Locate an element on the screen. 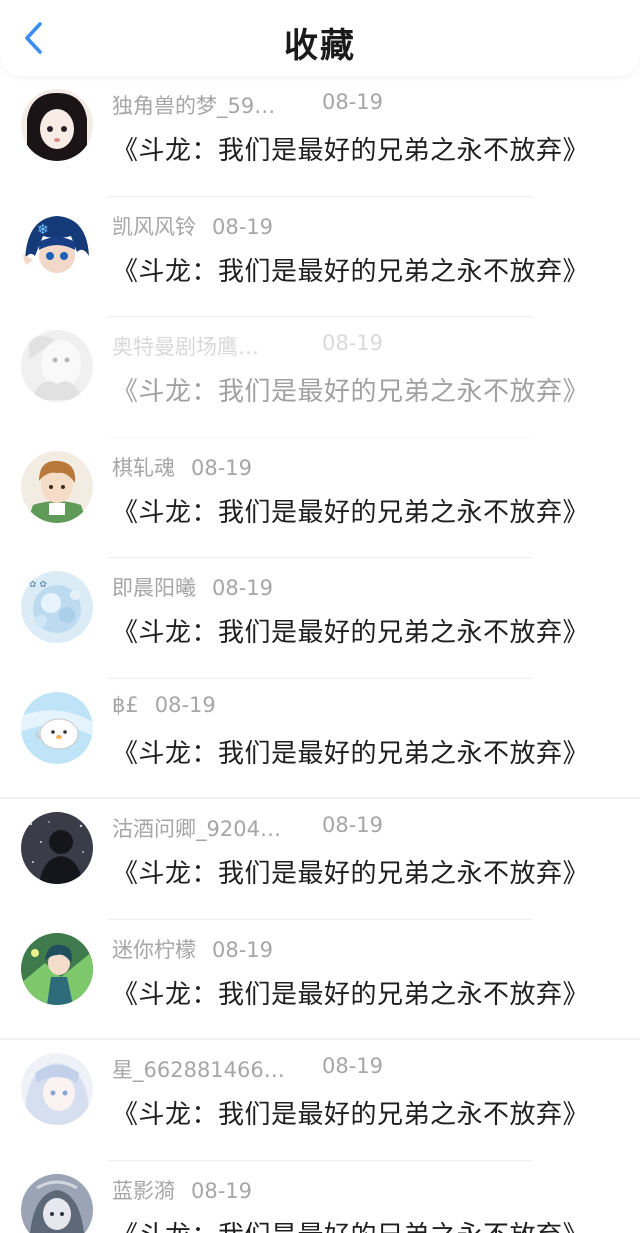  user-name: 蓝影漪 is located at coordinates (143, 1190).